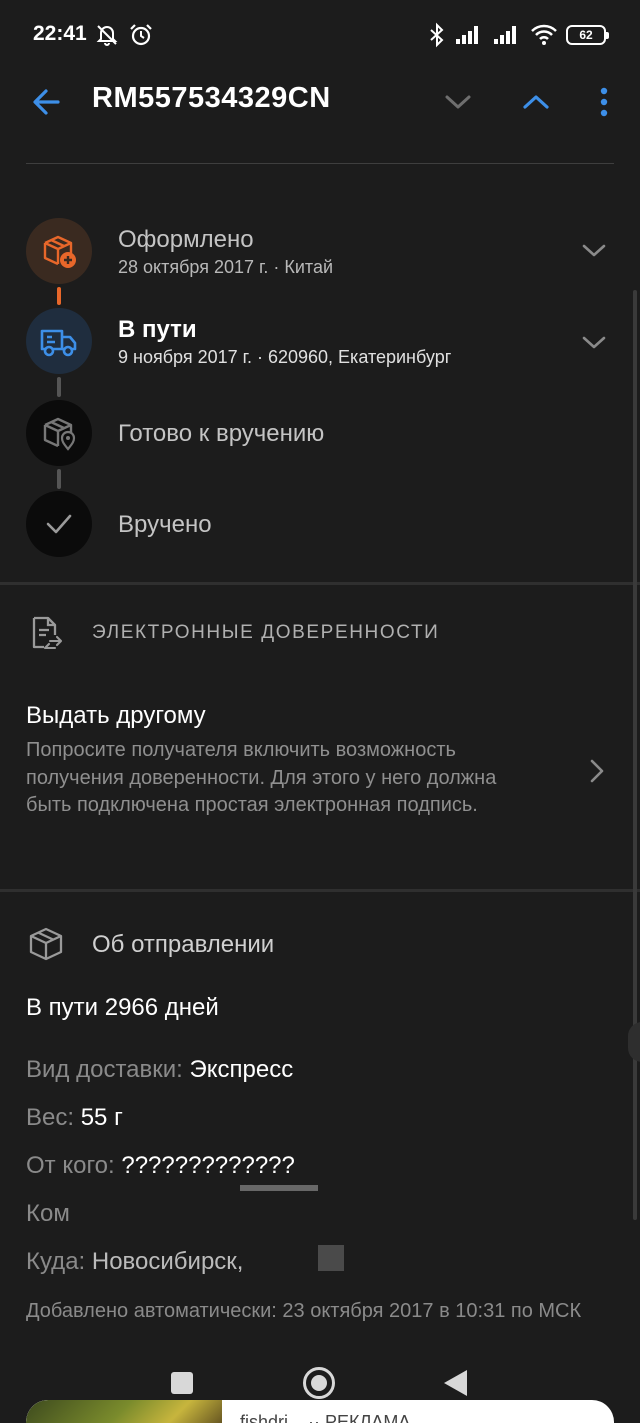 The height and width of the screenshot is (1423, 640). Describe the element at coordinates (634, 1042) in the screenshot. I see `edge-handle` at that location.